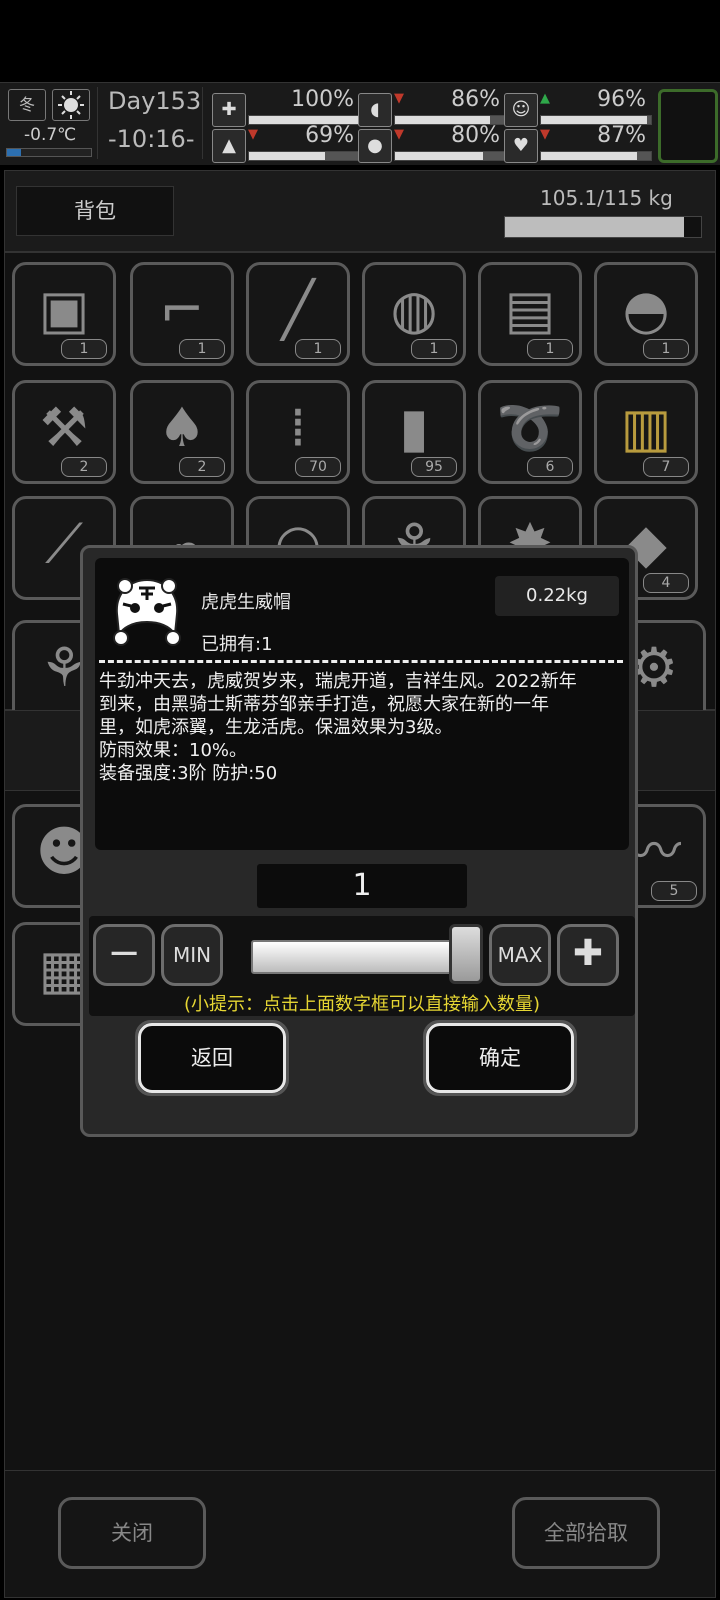  Describe the element at coordinates (666, 467) in the screenshot. I see `item-count: 7` at that location.